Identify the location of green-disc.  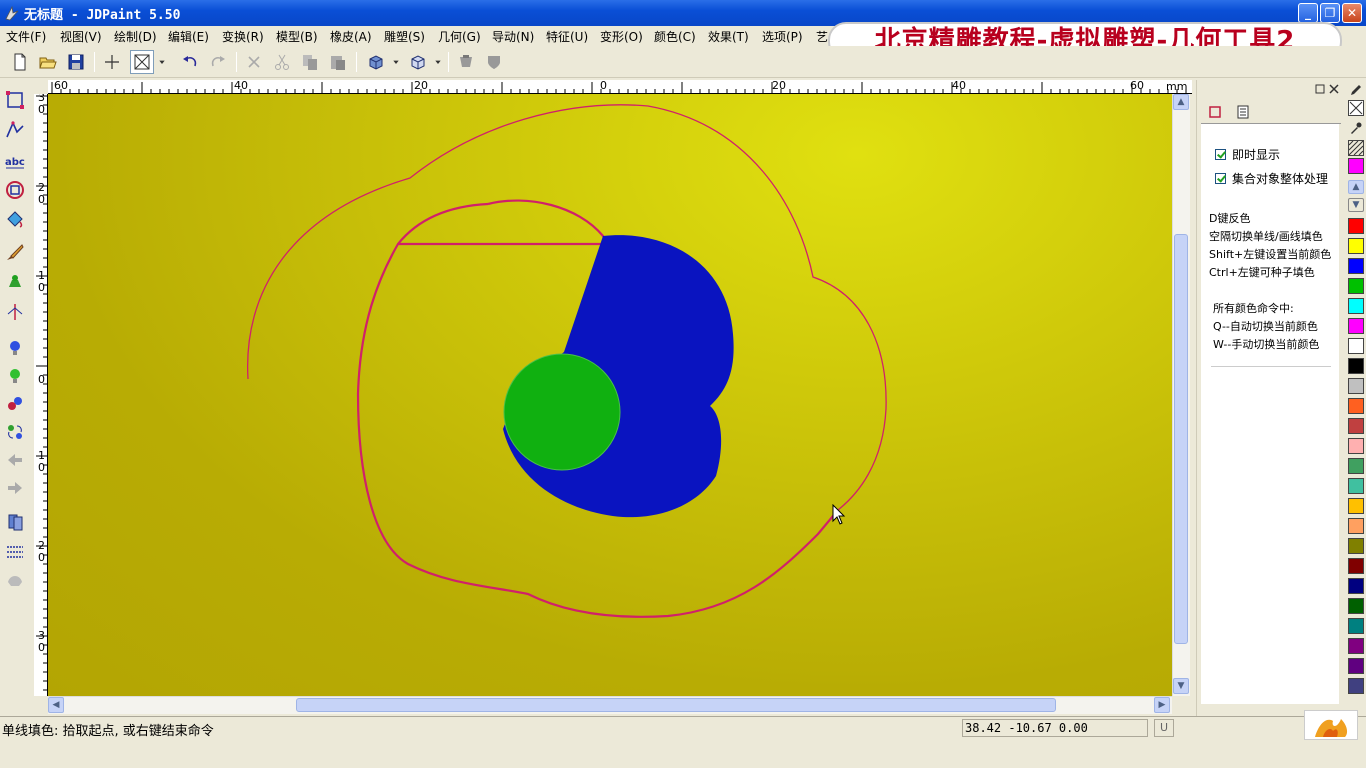
(562, 412).